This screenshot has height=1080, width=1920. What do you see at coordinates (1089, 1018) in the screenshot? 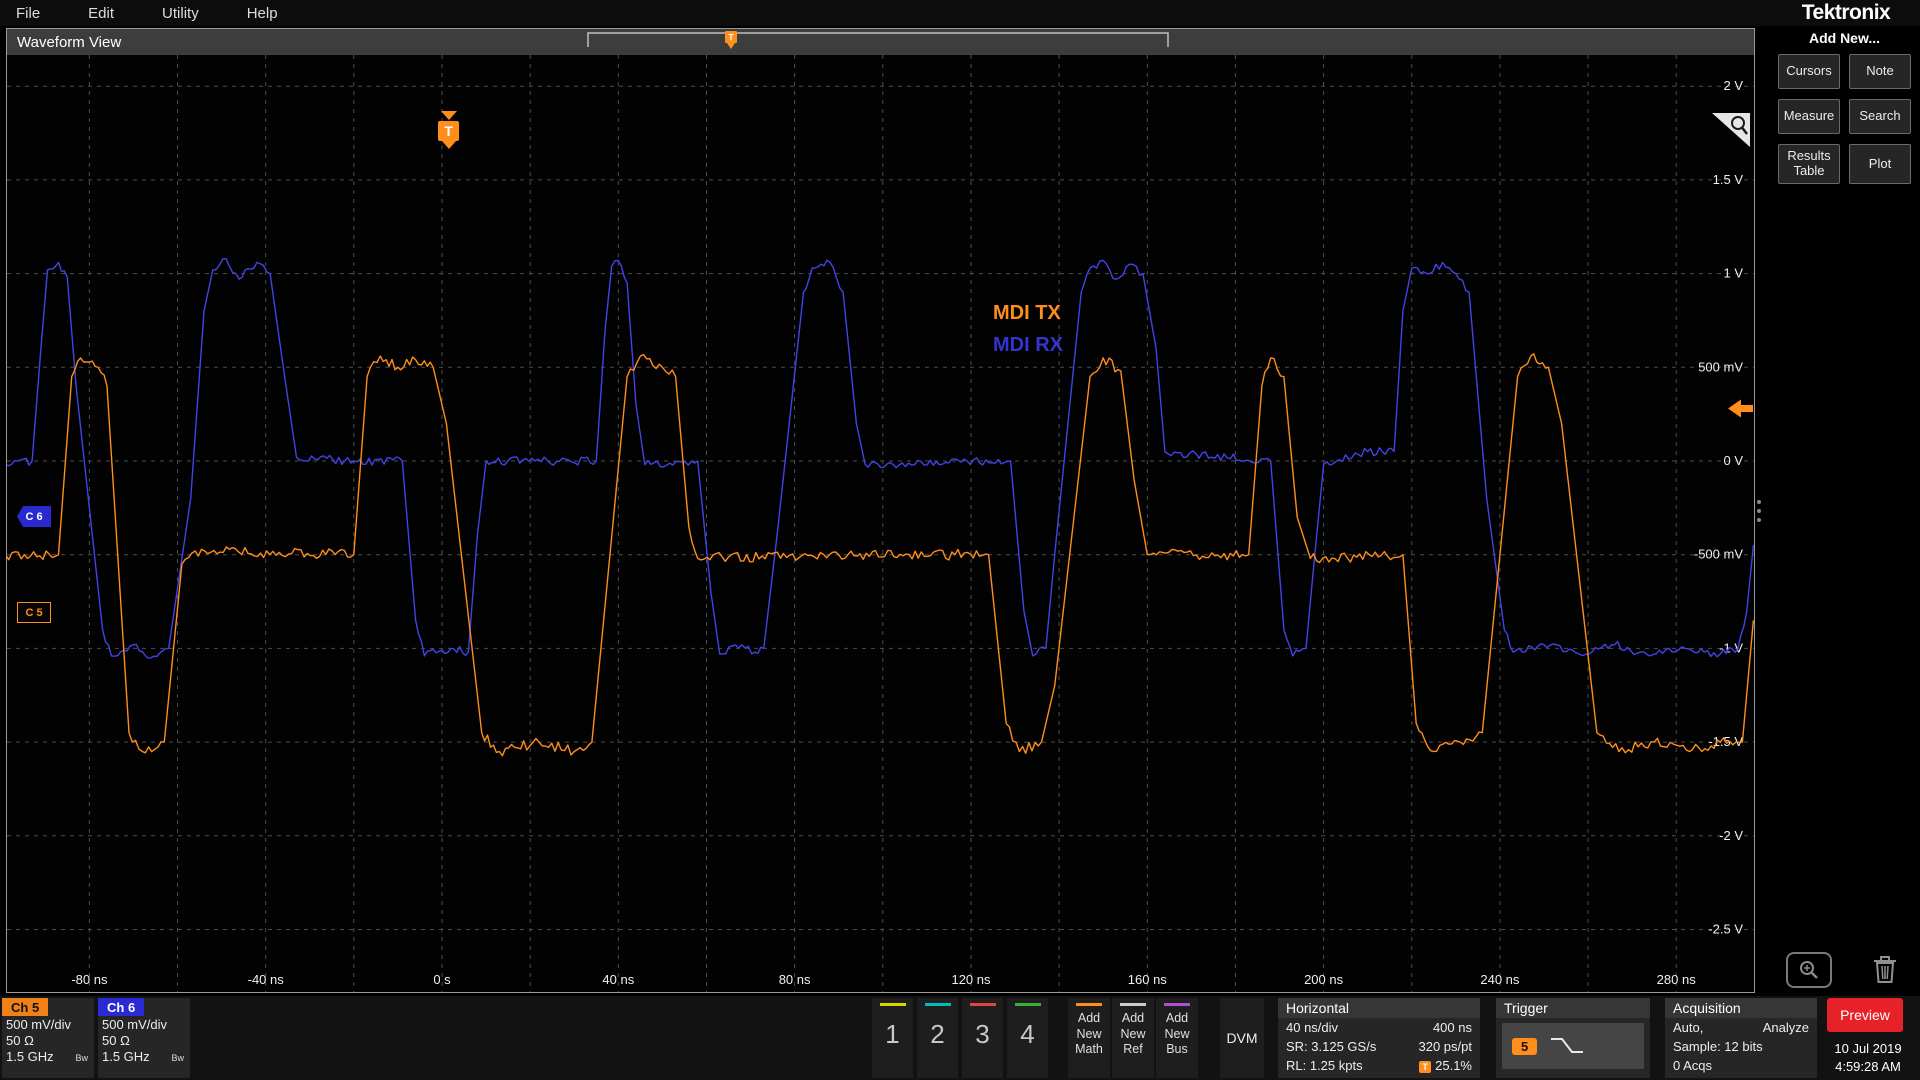
I see `add-math-line1: Add` at bounding box center [1089, 1018].